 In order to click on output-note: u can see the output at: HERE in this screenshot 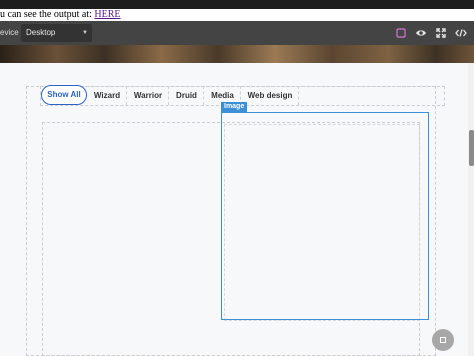, I will do `click(237, 15)`.